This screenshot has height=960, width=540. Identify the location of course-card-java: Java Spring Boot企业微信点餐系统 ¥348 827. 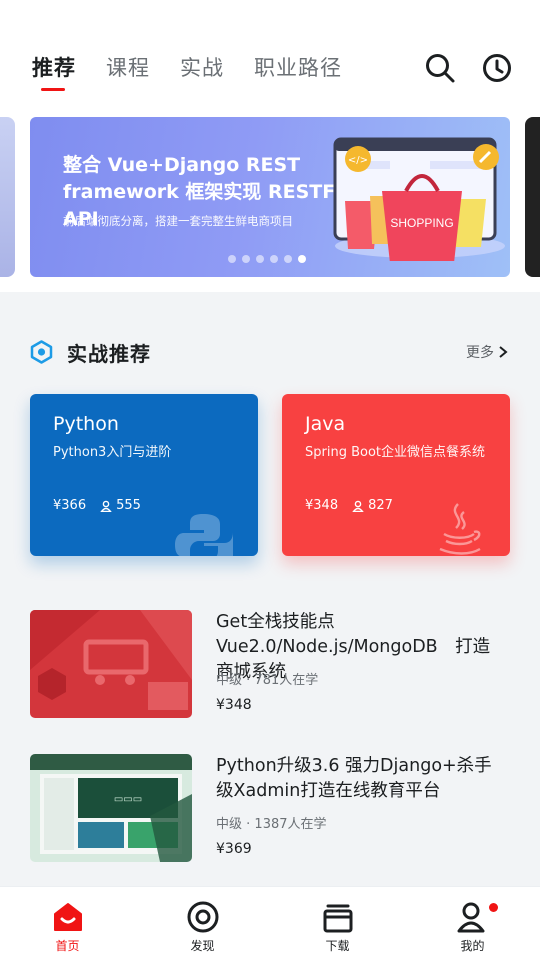
(396, 475).